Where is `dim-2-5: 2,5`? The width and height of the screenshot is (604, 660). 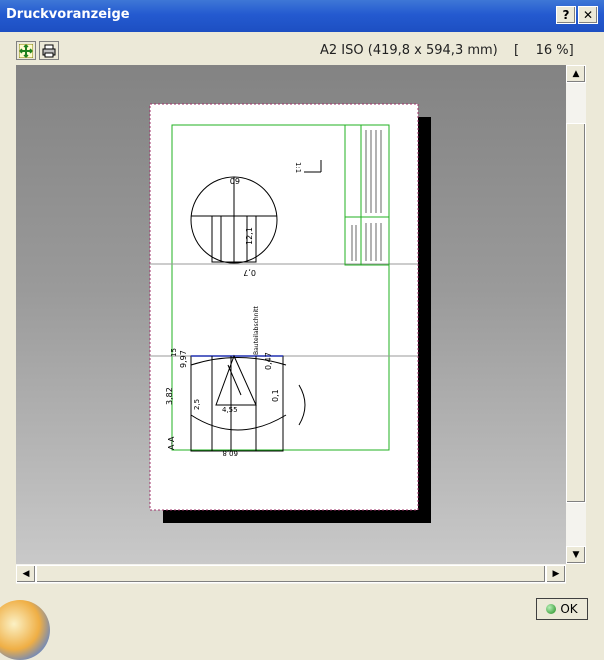
dim-2-5: 2,5 is located at coordinates (197, 404).